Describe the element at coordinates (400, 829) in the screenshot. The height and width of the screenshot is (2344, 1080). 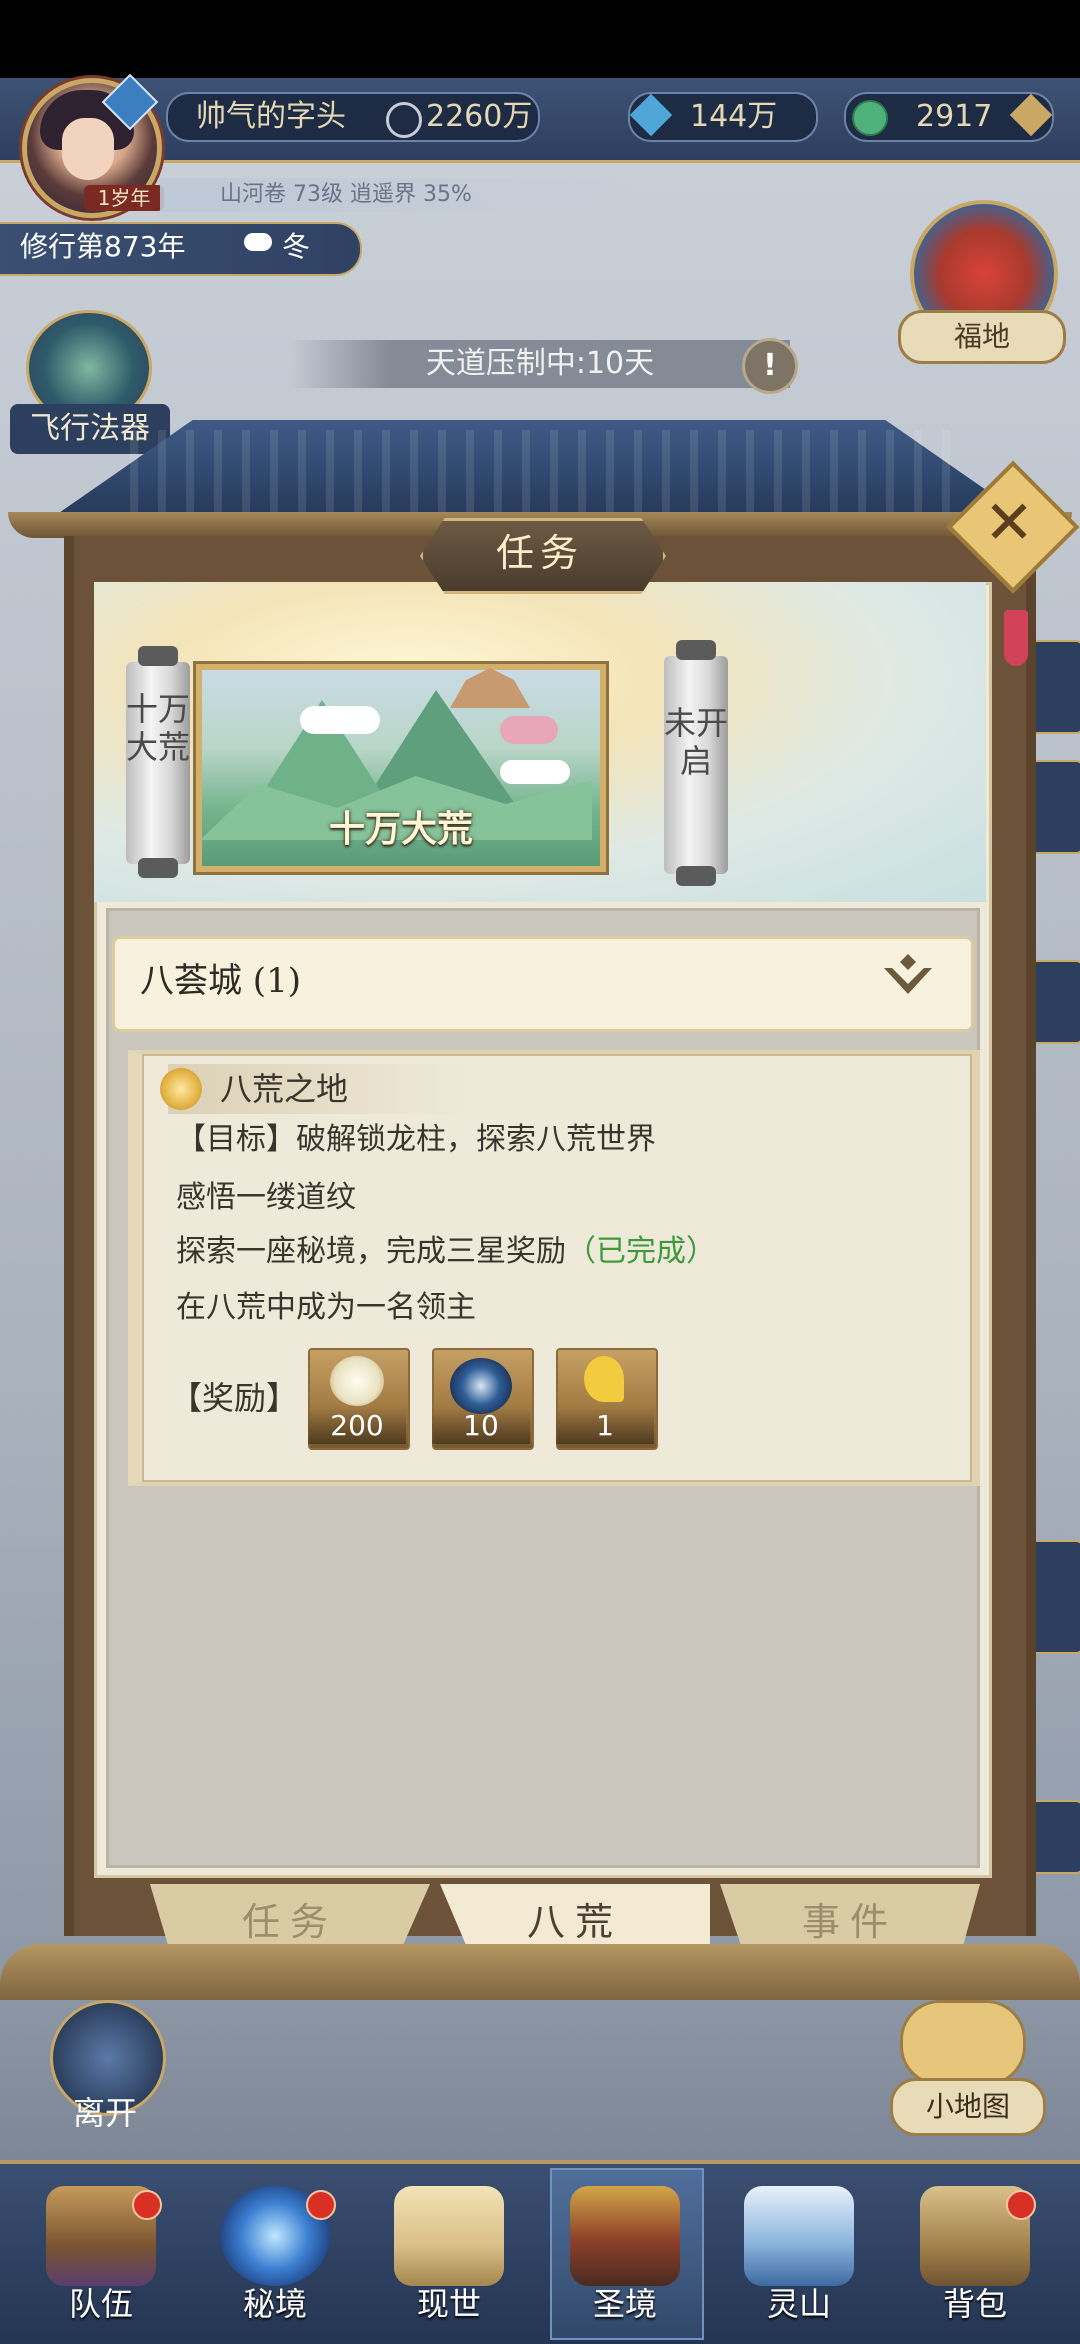
I see `region-map-title: 十万大荒` at that location.